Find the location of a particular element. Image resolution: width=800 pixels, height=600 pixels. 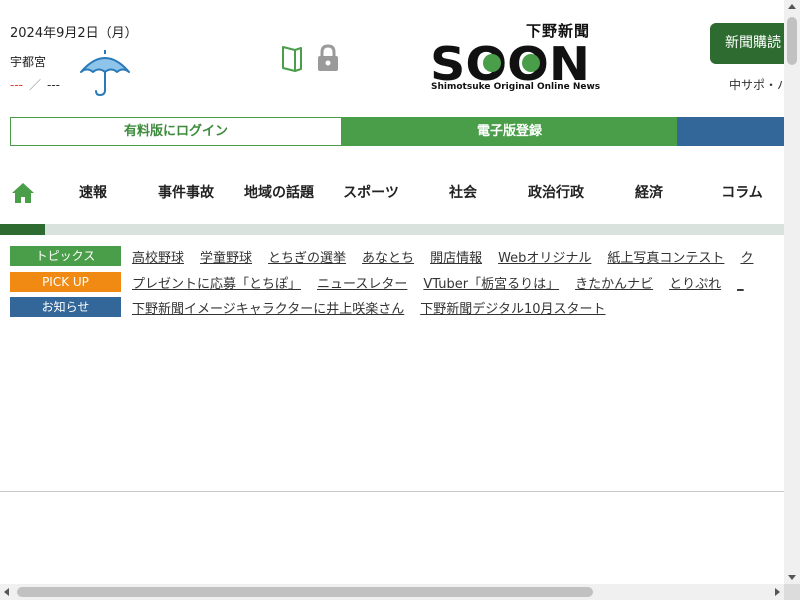

vertical-scroll-thumb is located at coordinates (792, 41).